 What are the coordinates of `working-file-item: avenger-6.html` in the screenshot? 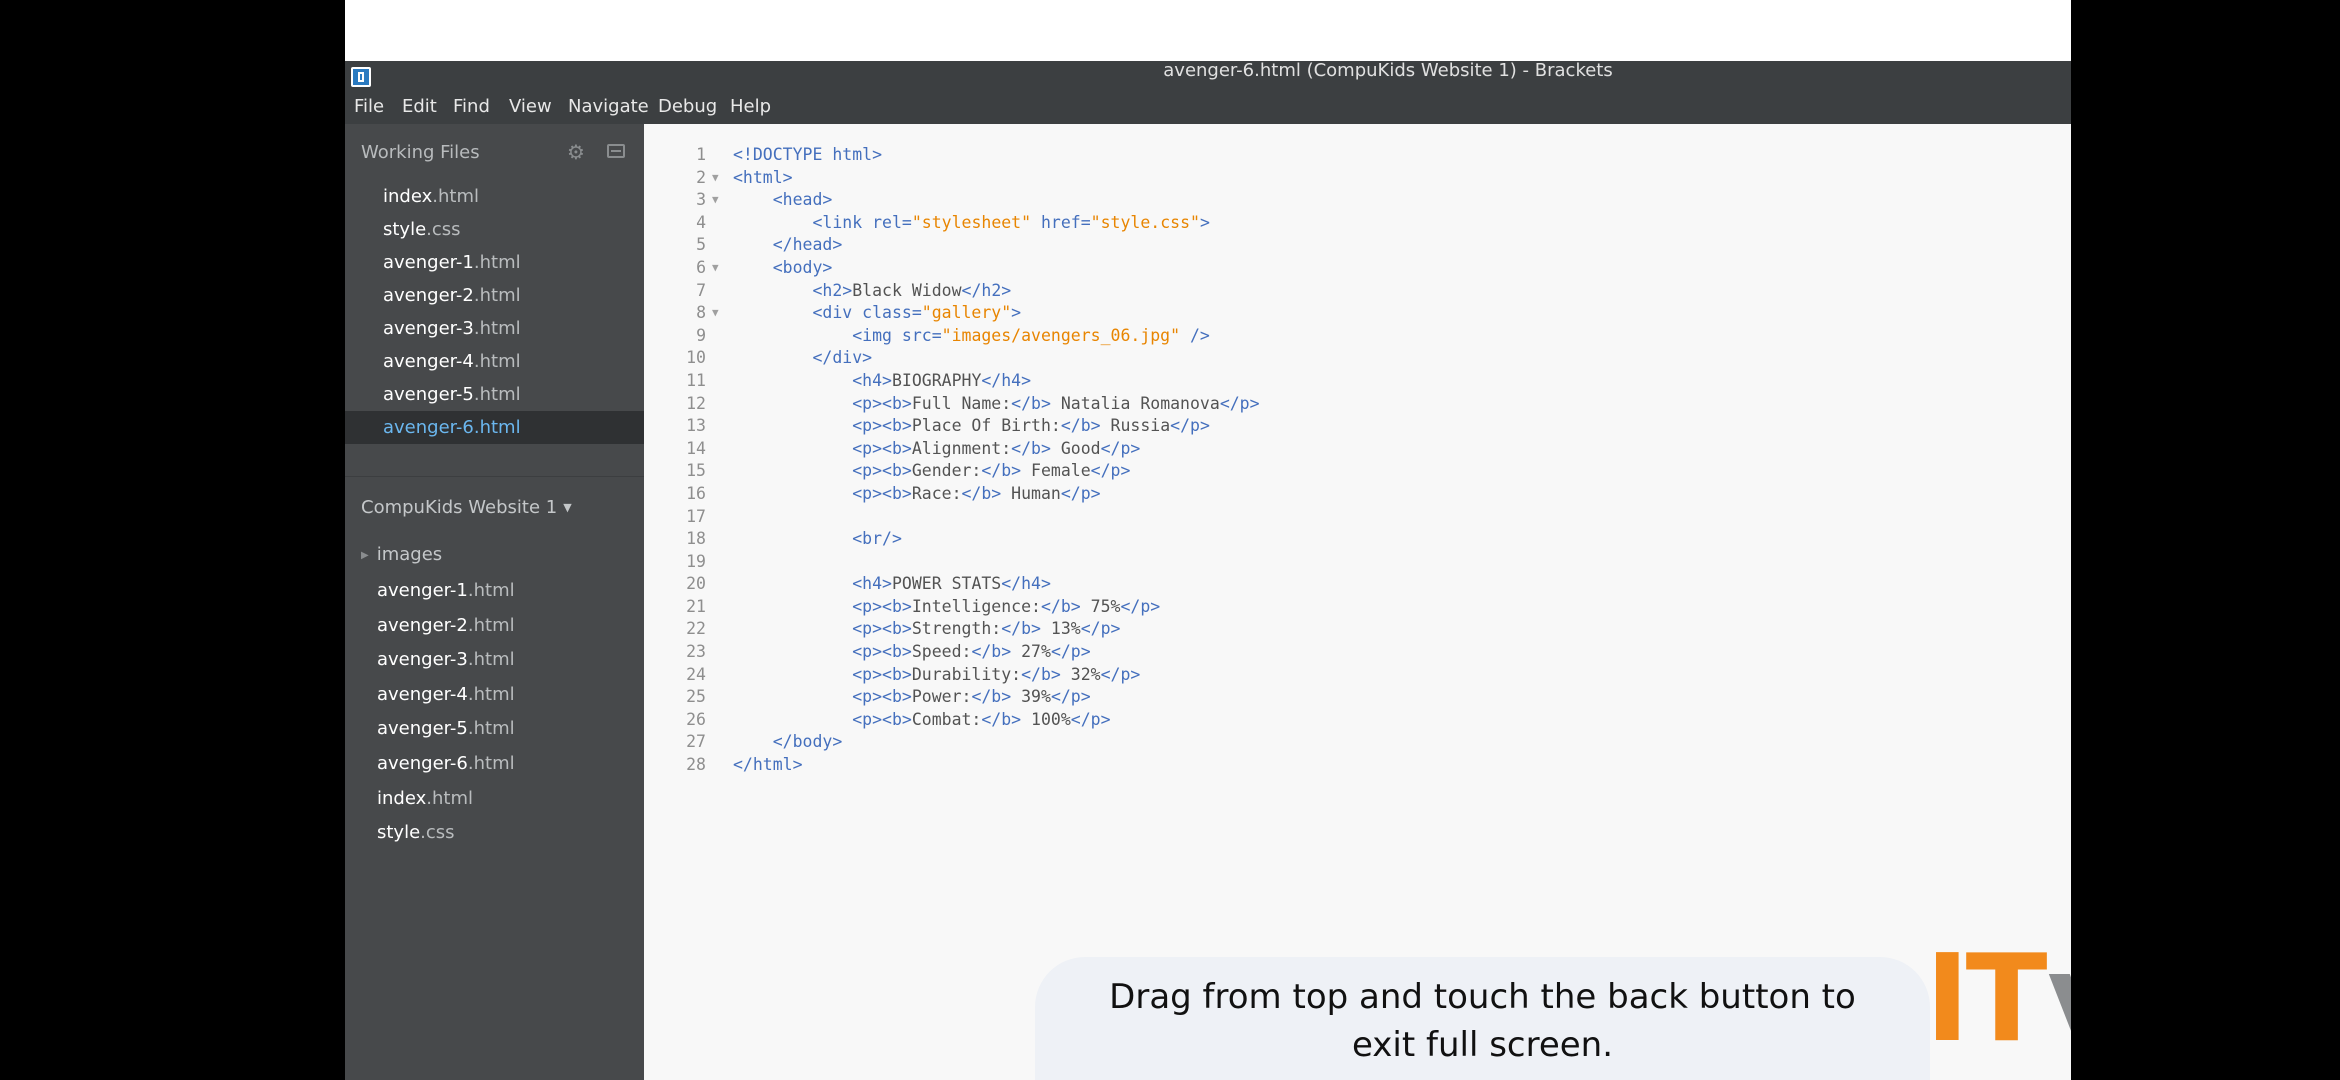 It's located at (494, 427).